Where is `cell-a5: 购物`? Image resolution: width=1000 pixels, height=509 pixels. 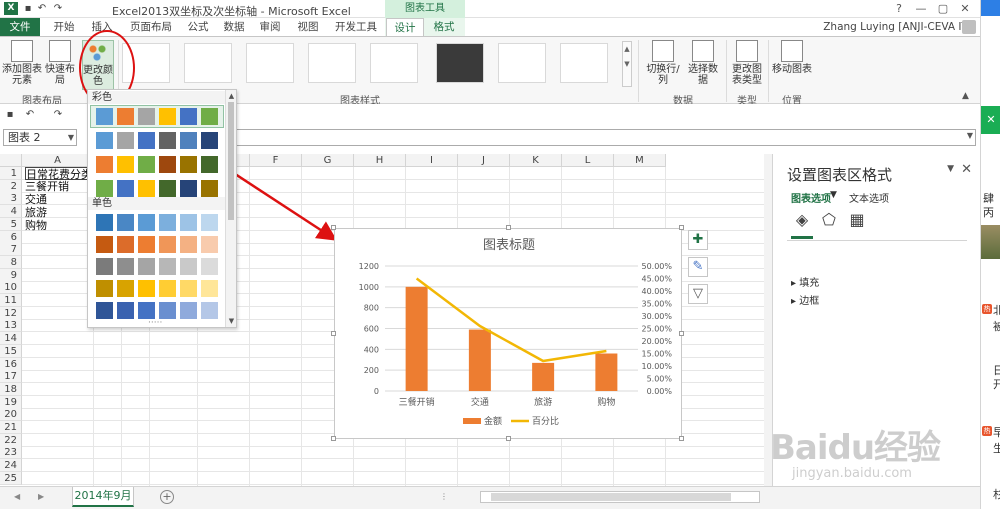 cell-a5: 购物 is located at coordinates (36, 225).